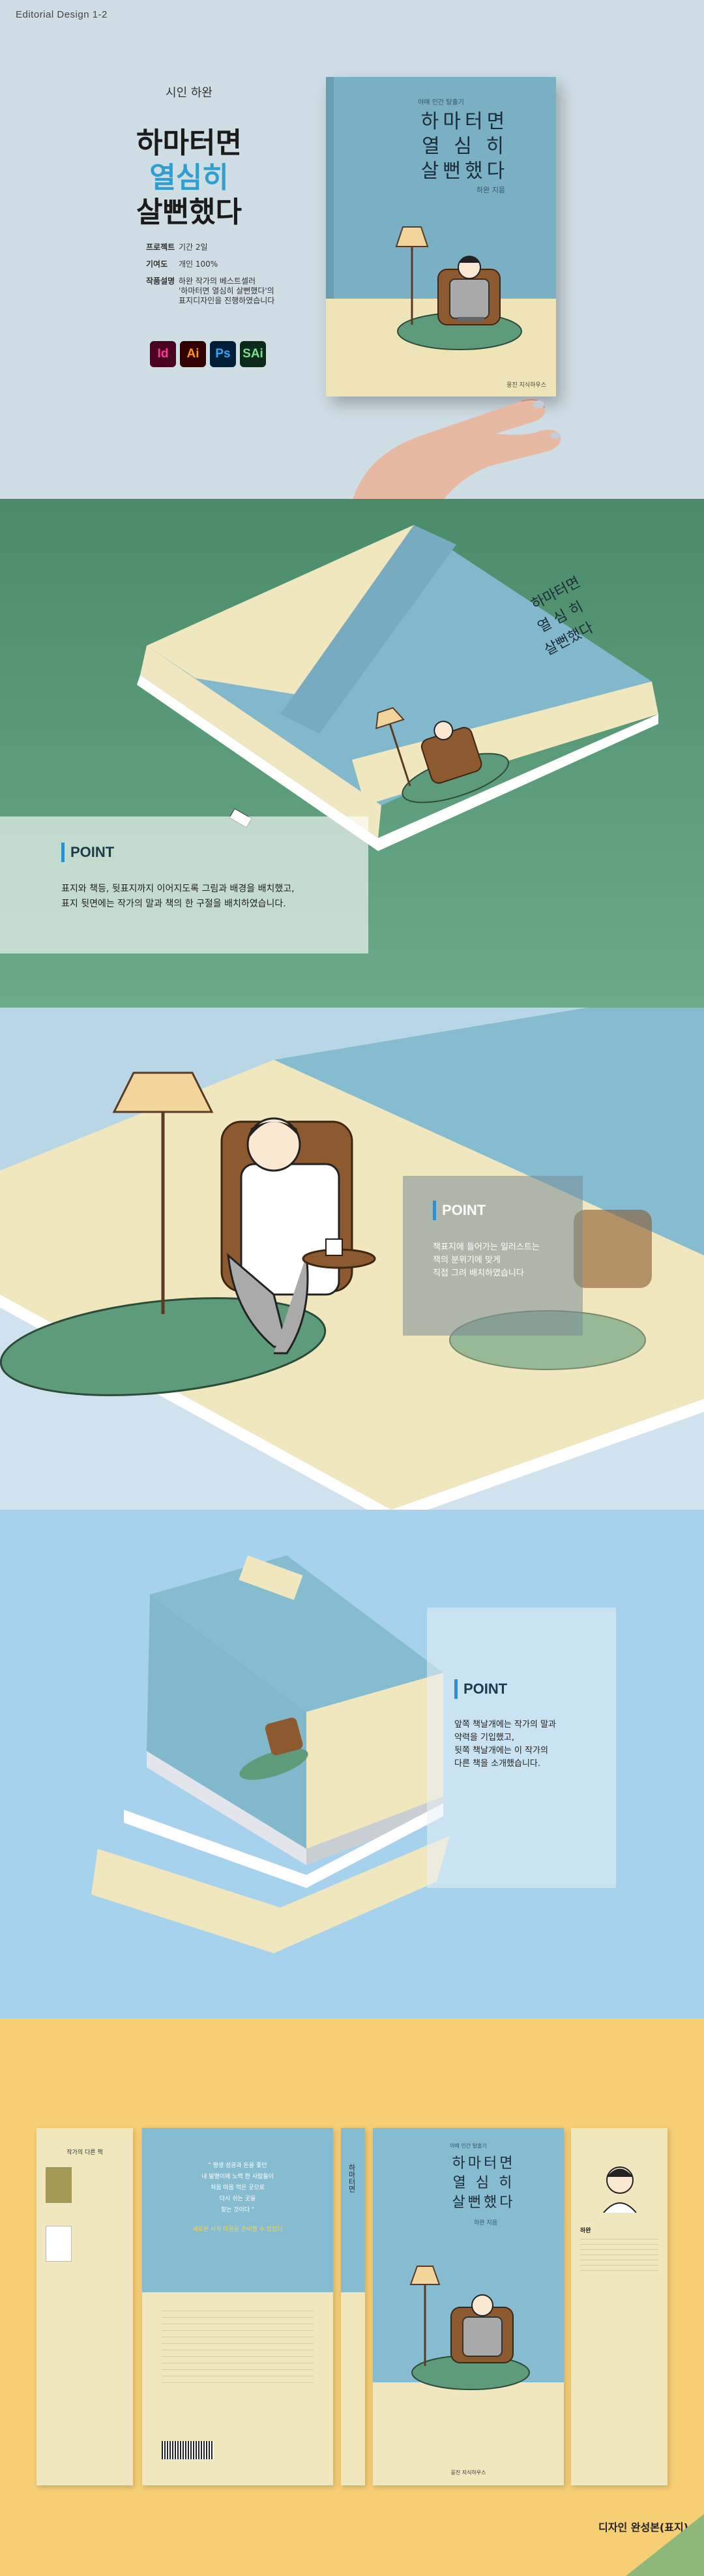 This screenshot has height=2576, width=704. Describe the element at coordinates (84, 2152) in the screenshot. I see `back-flap-heading: 작가의 다른 책` at that location.